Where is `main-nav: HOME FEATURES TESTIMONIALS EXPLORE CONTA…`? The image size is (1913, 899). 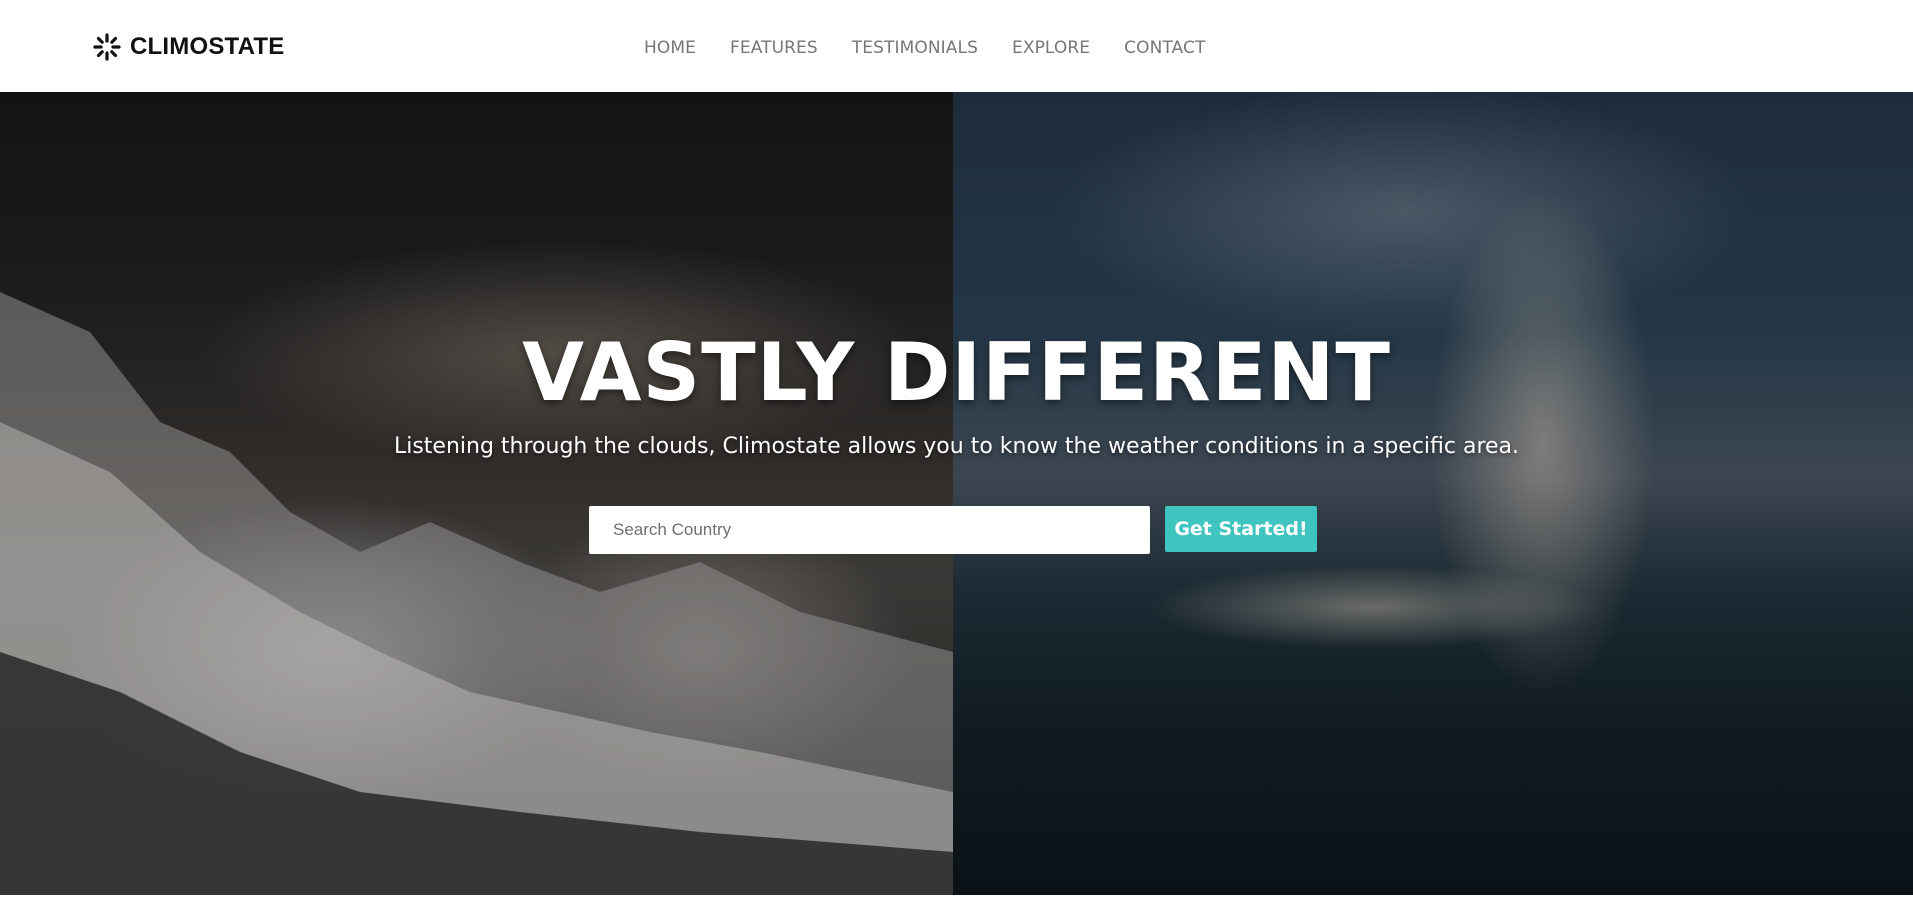
main-nav: HOME FEATURES TESTIMONIALS EXPLORE CONTA… is located at coordinates (941, 48).